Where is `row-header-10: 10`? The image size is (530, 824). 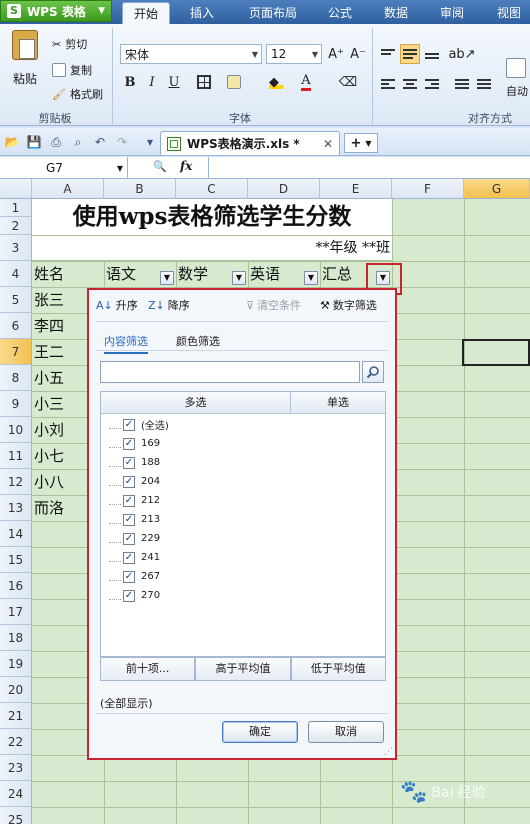 row-header-10: 10 is located at coordinates (16, 430).